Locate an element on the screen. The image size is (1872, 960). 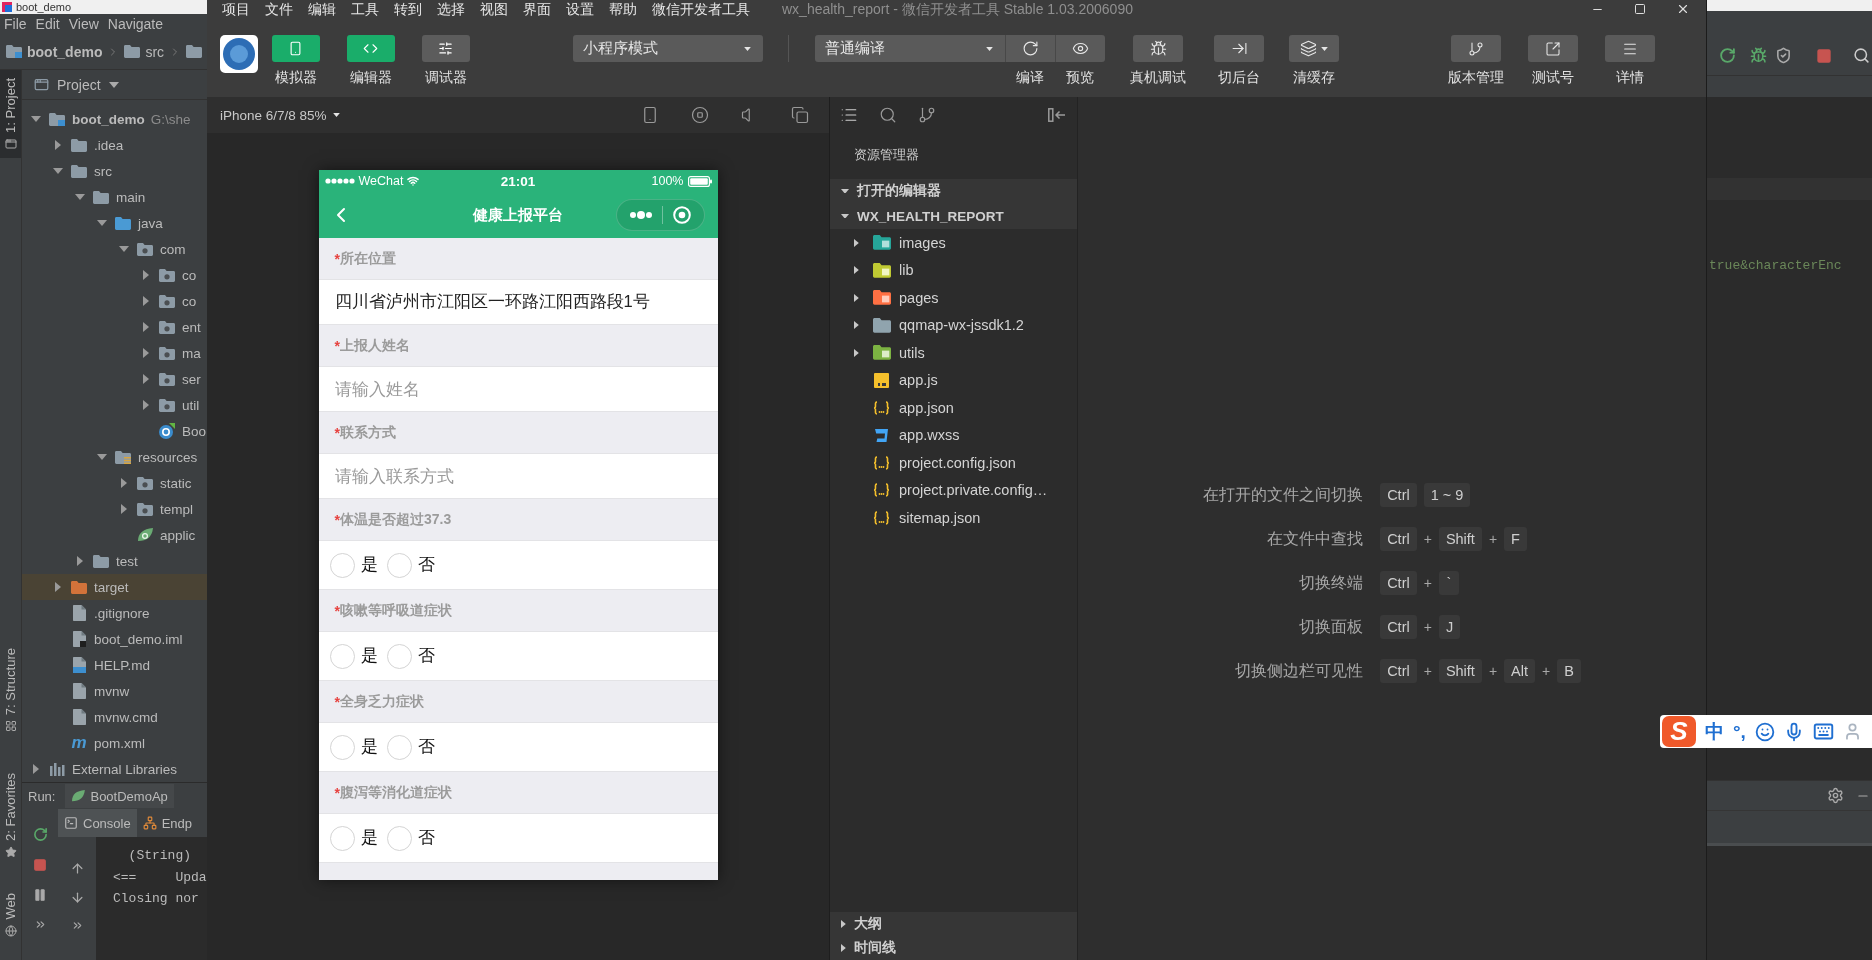
tree-item: static is located at coordinates (114, 483).